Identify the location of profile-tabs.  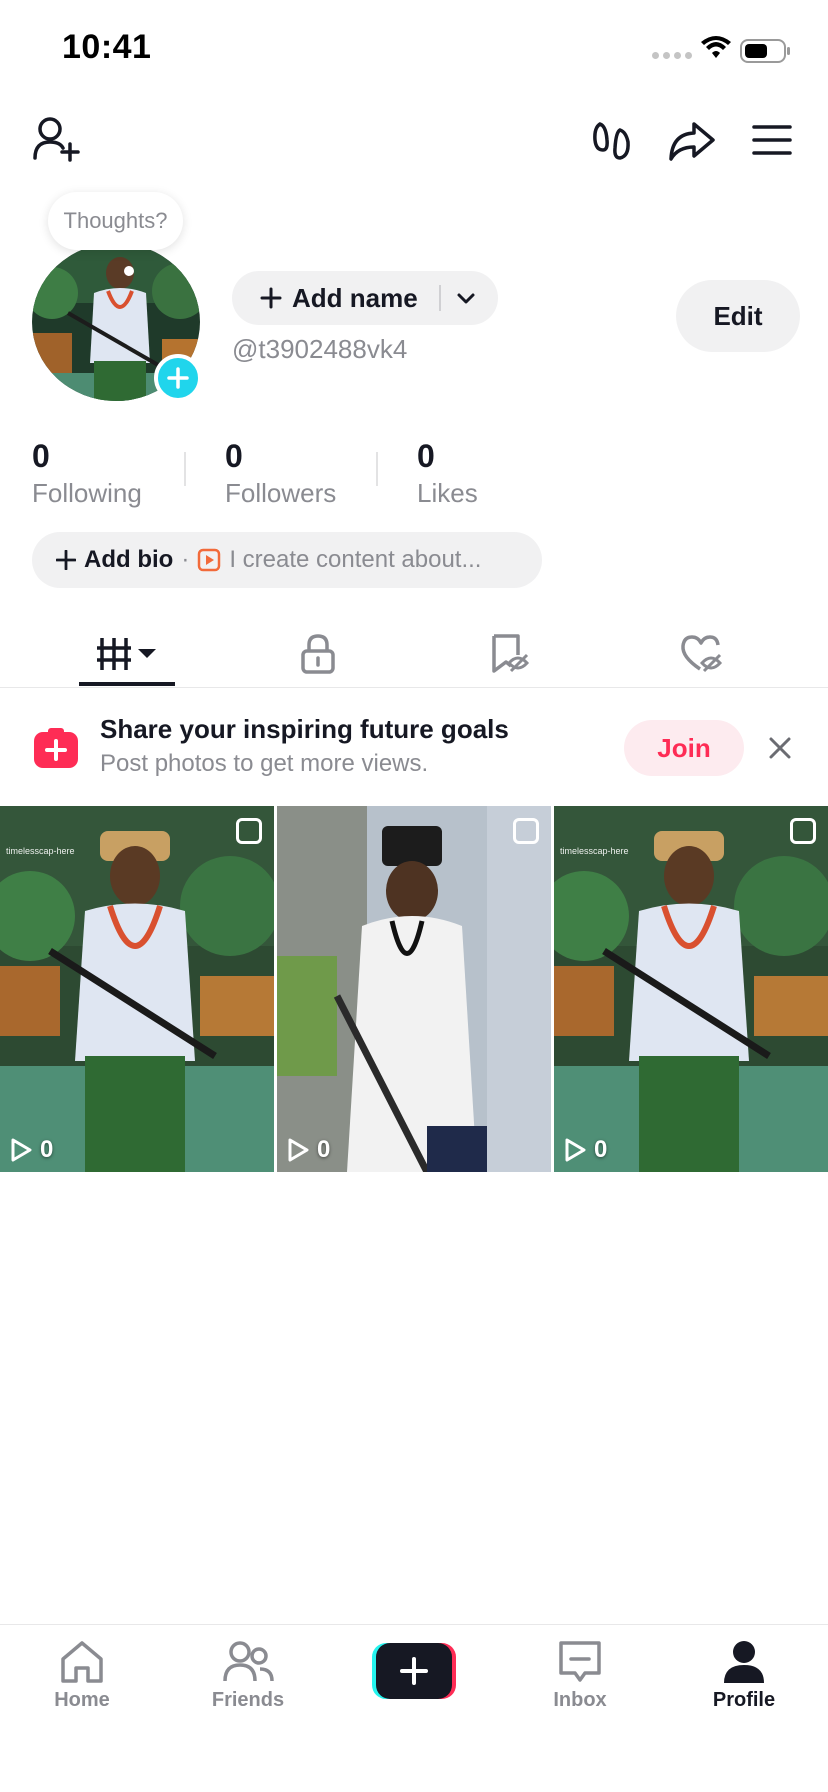
(414, 654).